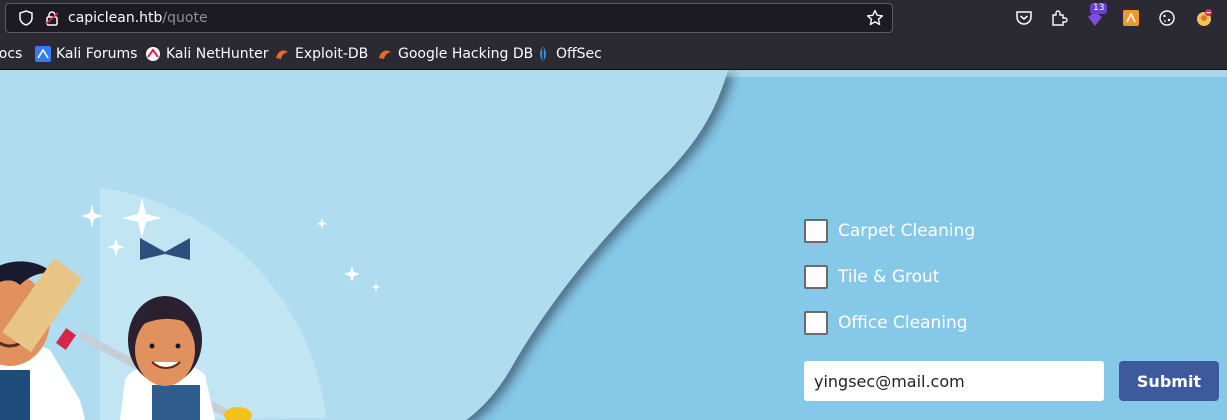  What do you see at coordinates (52, 18) in the screenshot?
I see `lock-icon` at bounding box center [52, 18].